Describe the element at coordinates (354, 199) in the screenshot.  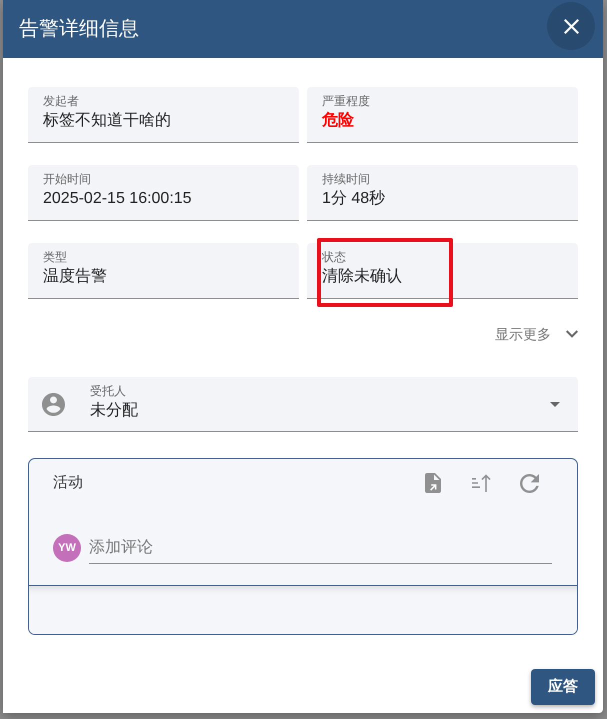
I see `field-value: 1分 48秒` at that location.